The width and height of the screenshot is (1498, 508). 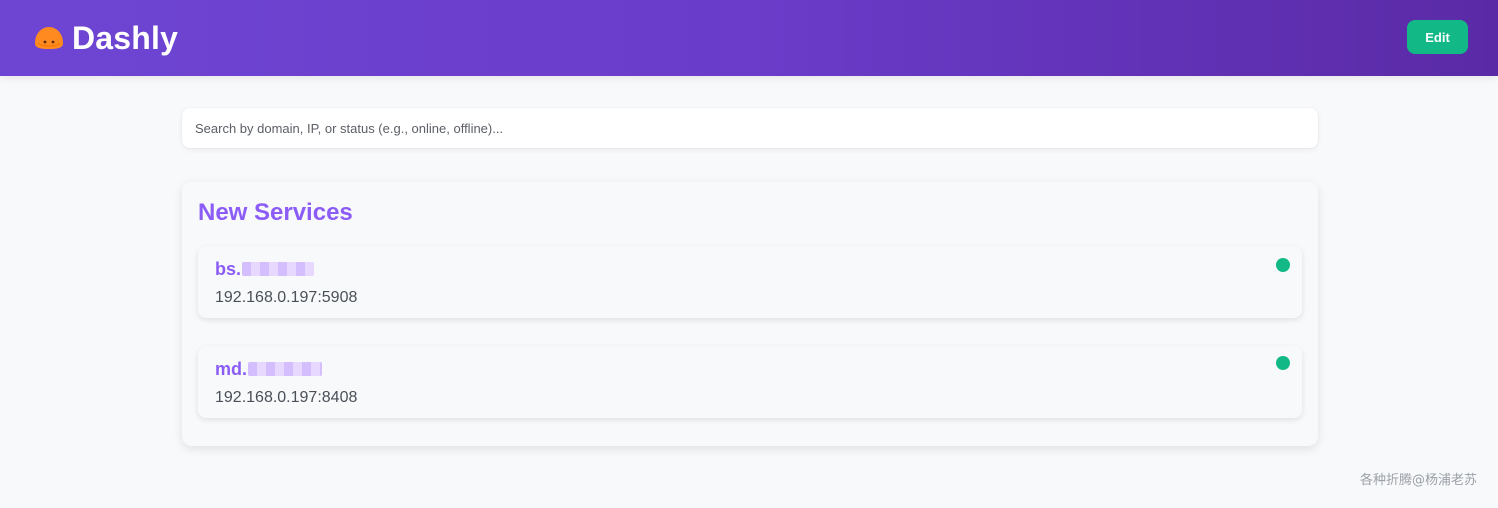 What do you see at coordinates (1437, 37) in the screenshot?
I see `edit-button: Edit` at bounding box center [1437, 37].